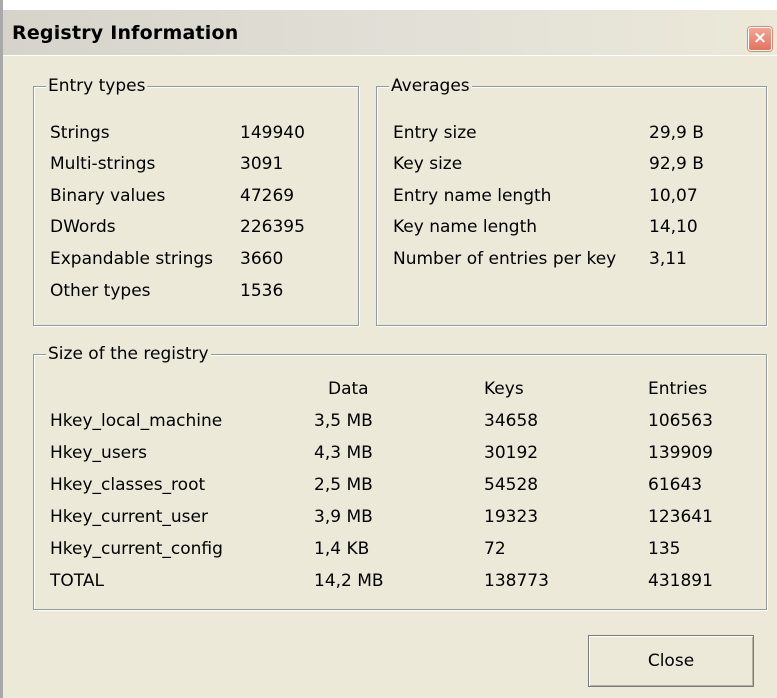 The height and width of the screenshot is (698, 777). I want to click on average-label: Key size, so click(428, 164).